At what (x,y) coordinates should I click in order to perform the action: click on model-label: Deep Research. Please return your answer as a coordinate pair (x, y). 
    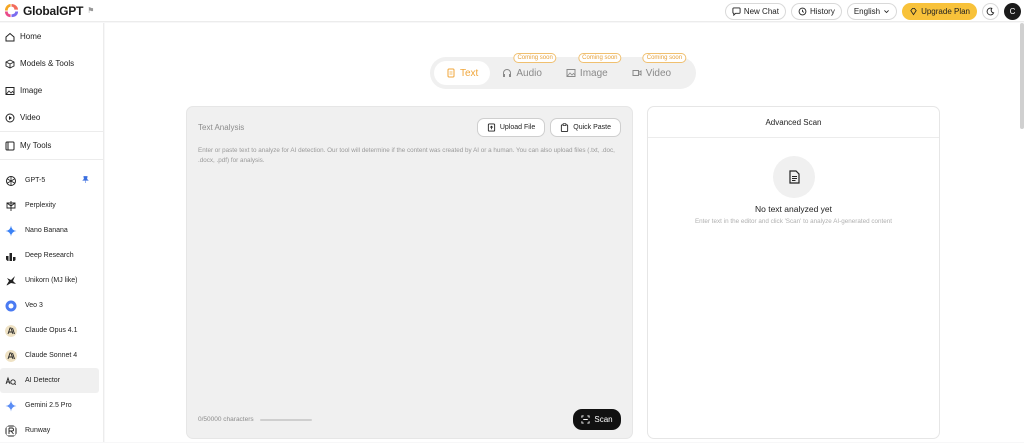
    Looking at the image, I should click on (49, 255).